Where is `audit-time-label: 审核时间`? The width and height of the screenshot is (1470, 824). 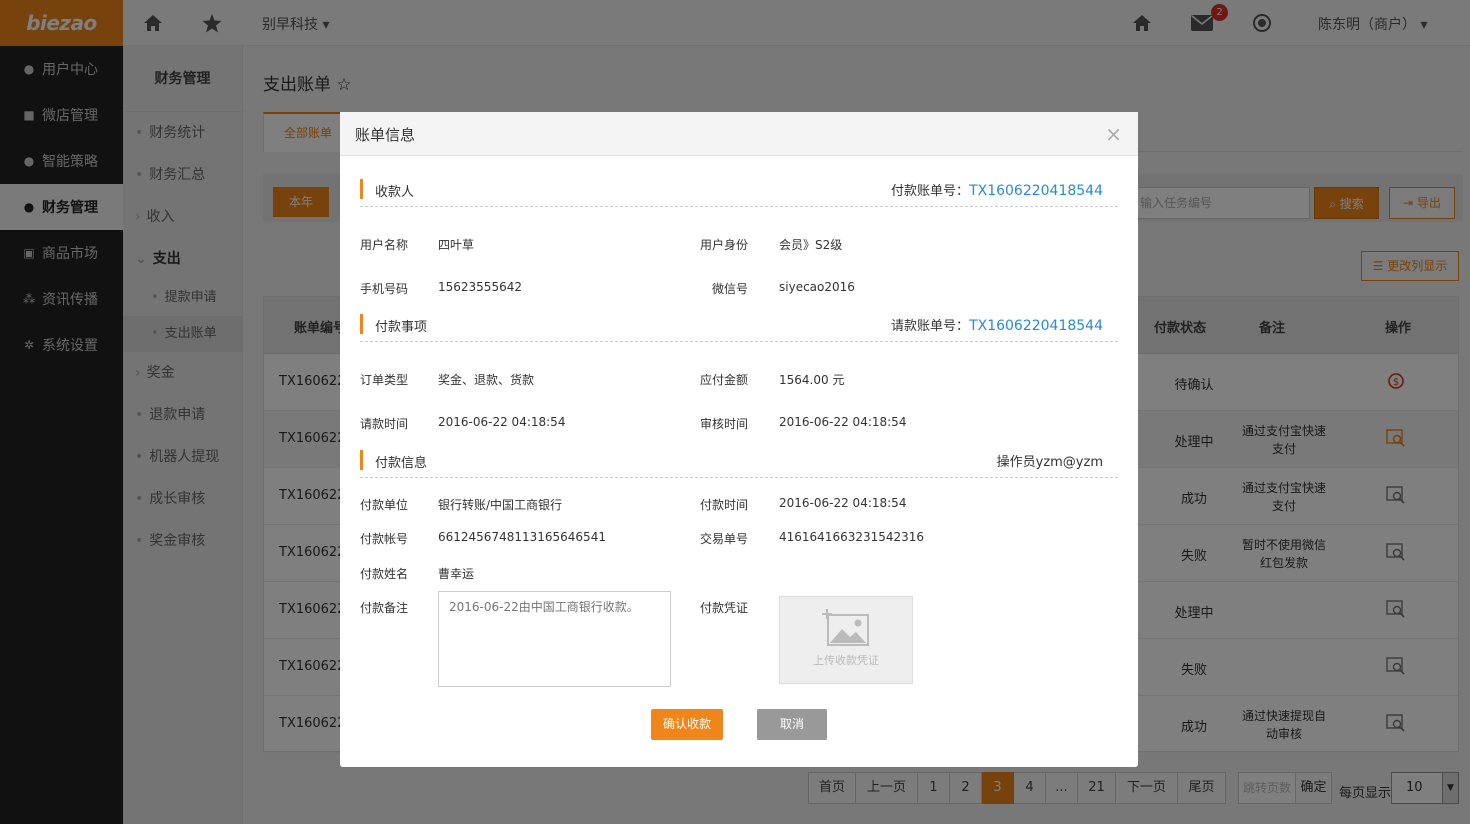 audit-time-label: 审核时间 is located at coordinates (724, 424).